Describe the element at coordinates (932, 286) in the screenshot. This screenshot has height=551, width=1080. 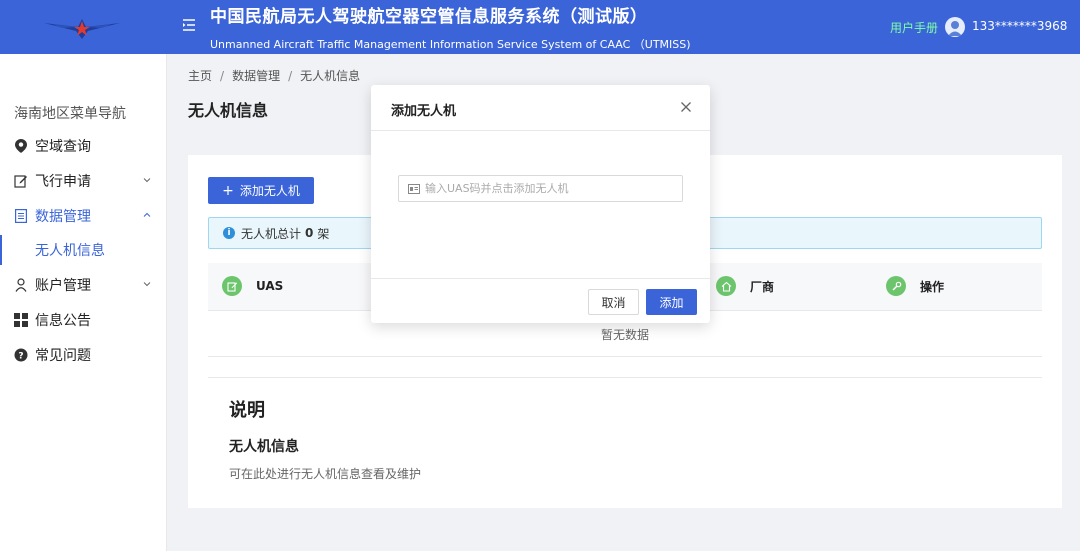
I see `column-actions-label: 操作` at that location.